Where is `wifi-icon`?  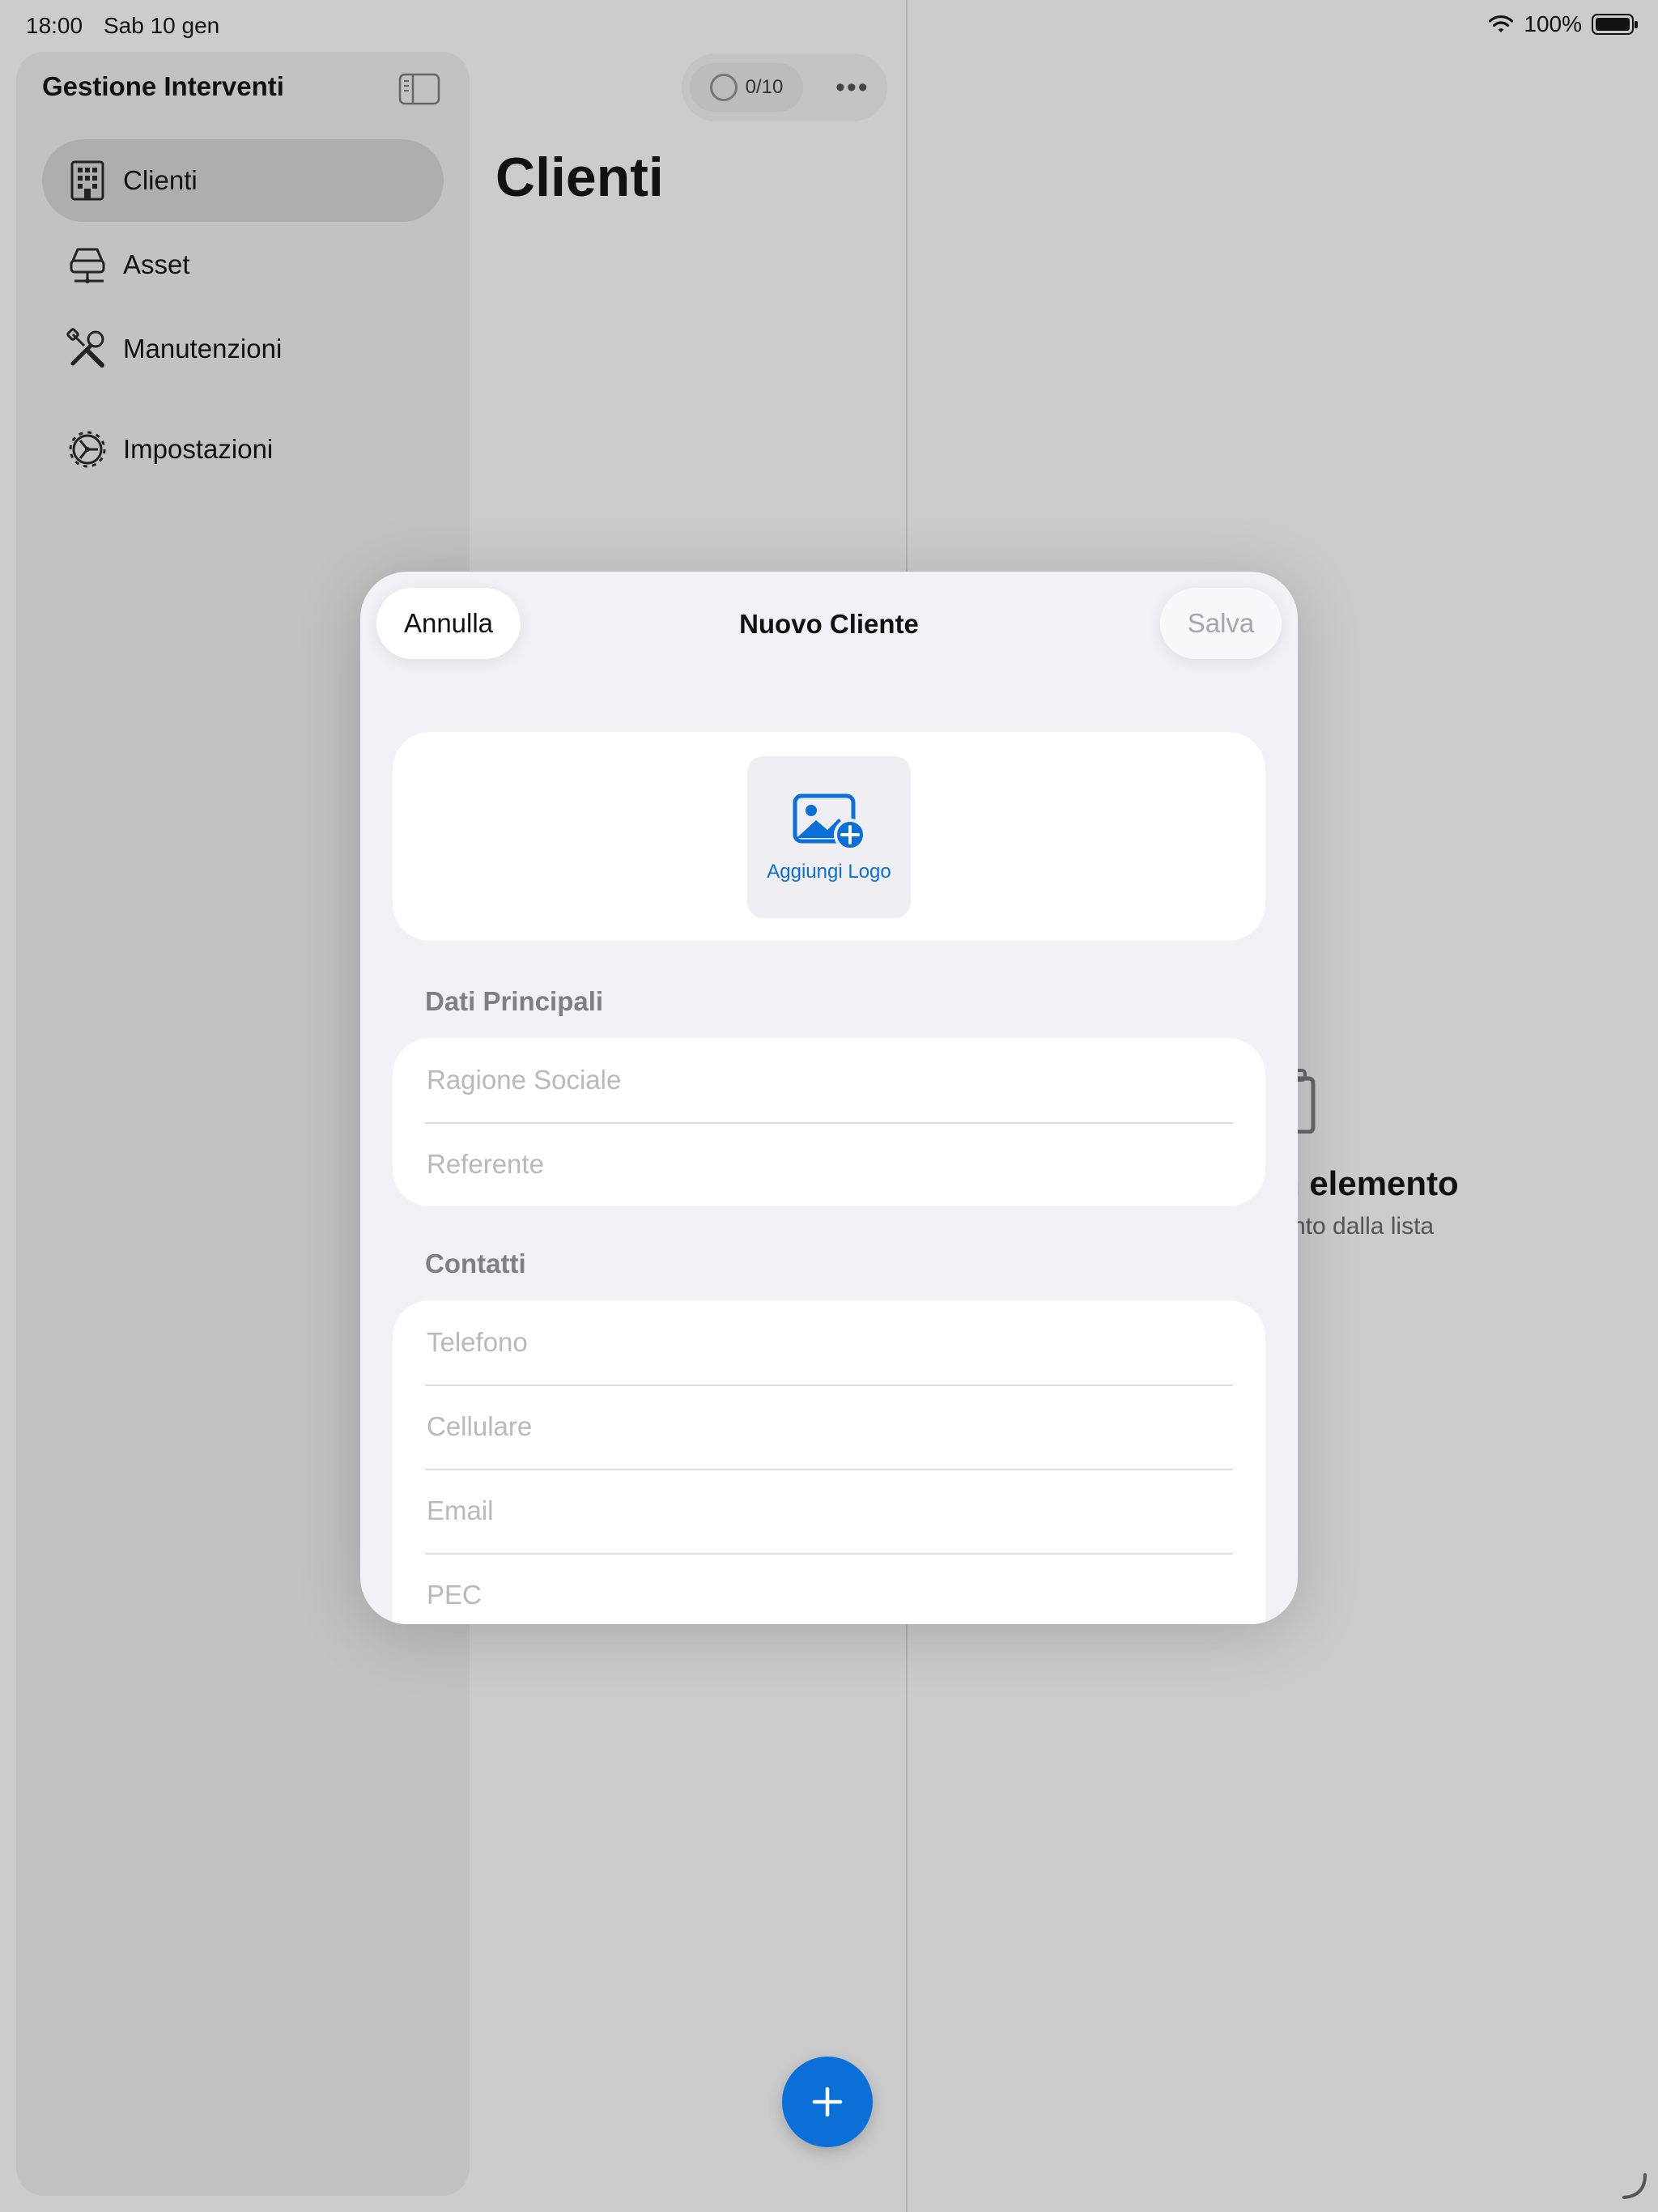
wifi-icon is located at coordinates (1501, 24).